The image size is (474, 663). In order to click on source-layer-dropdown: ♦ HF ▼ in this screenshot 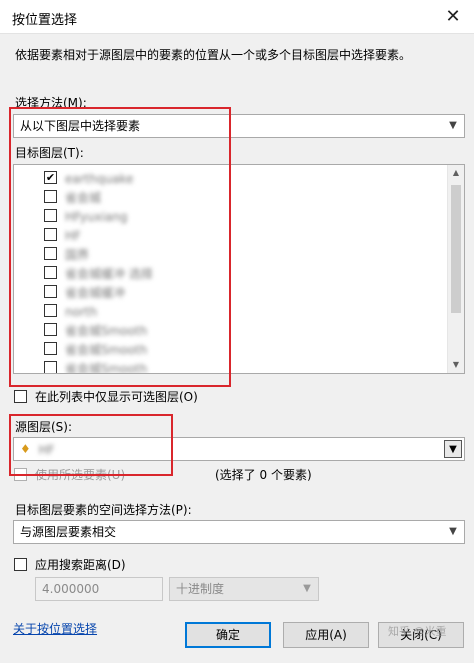, I will do `click(239, 449)`.